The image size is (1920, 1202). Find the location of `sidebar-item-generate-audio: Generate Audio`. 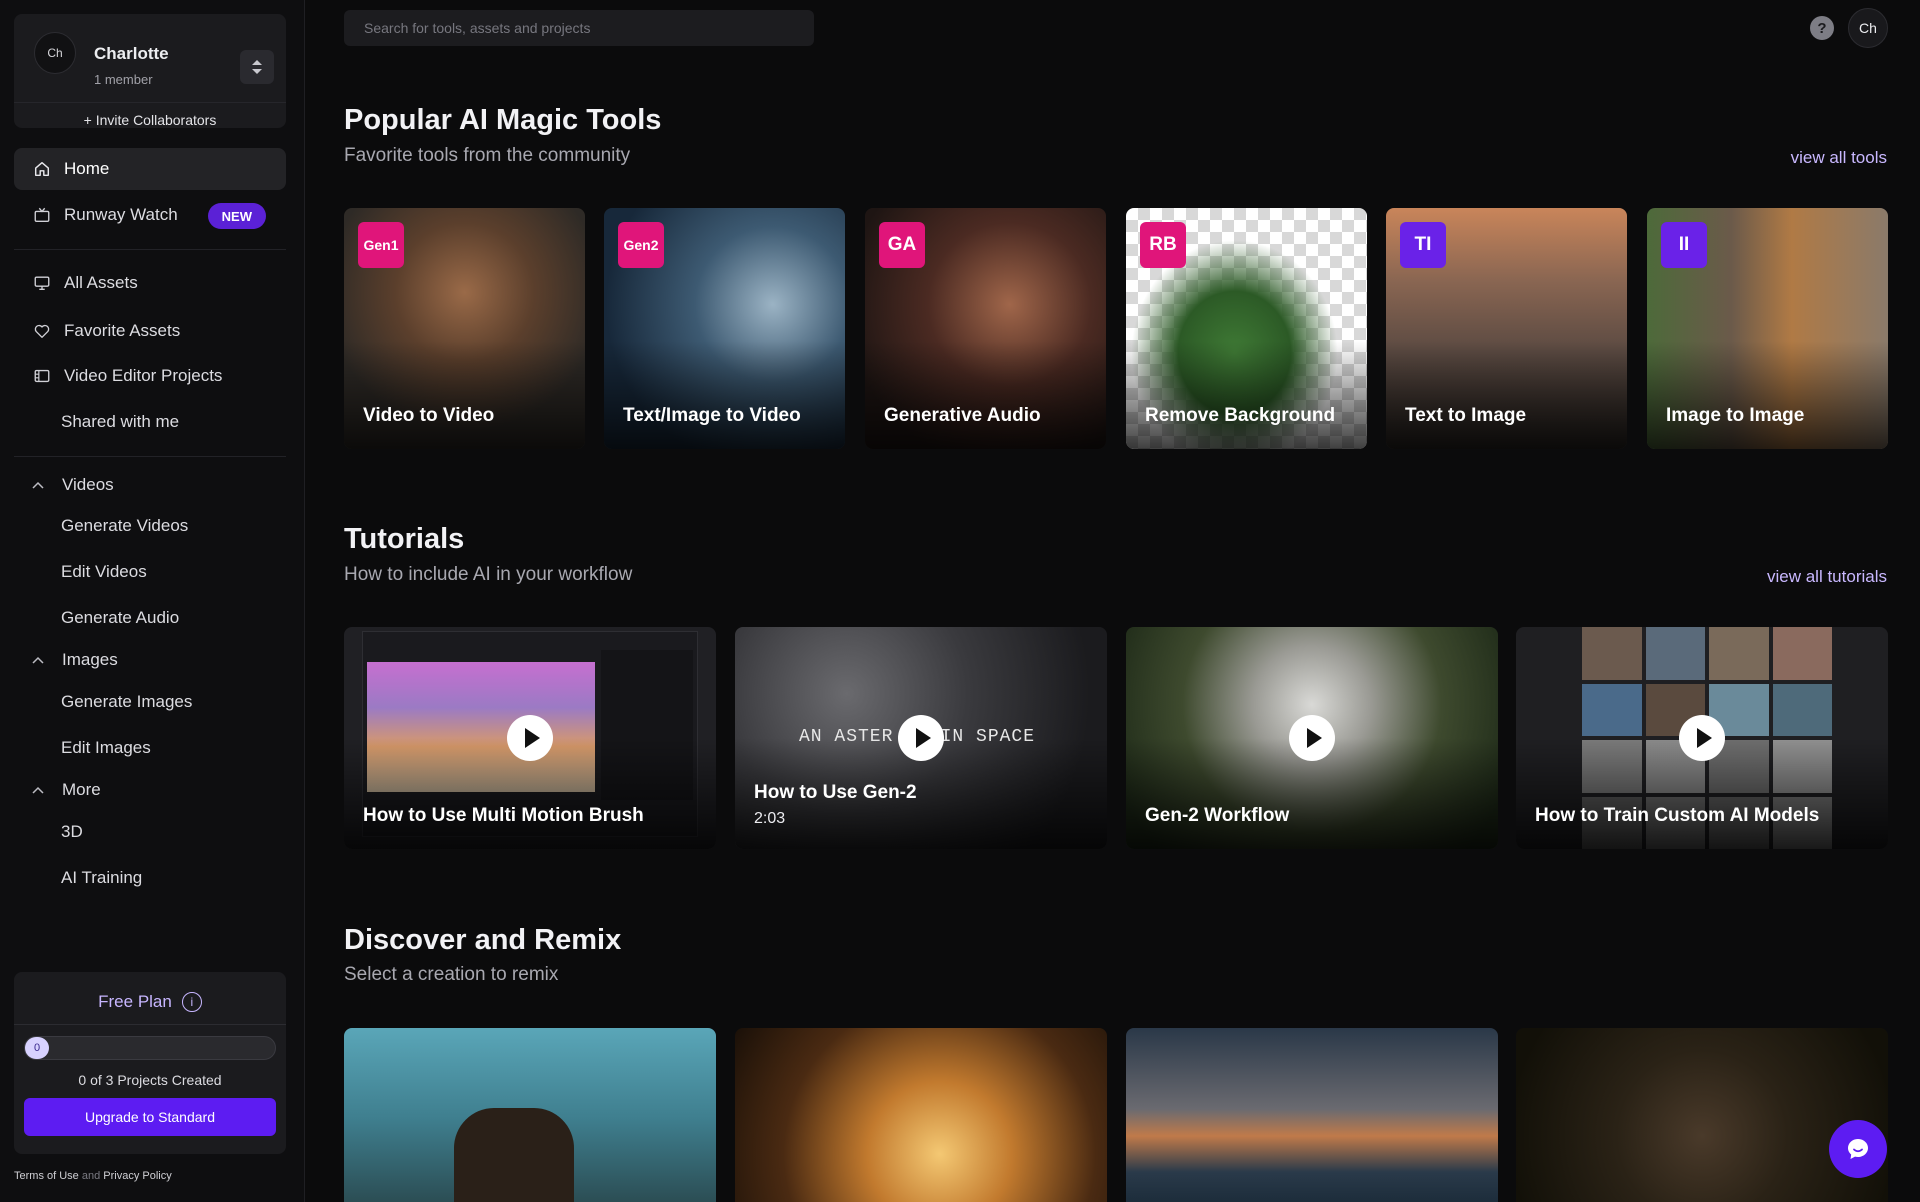

sidebar-item-generate-audio: Generate Audio is located at coordinates (120, 618).